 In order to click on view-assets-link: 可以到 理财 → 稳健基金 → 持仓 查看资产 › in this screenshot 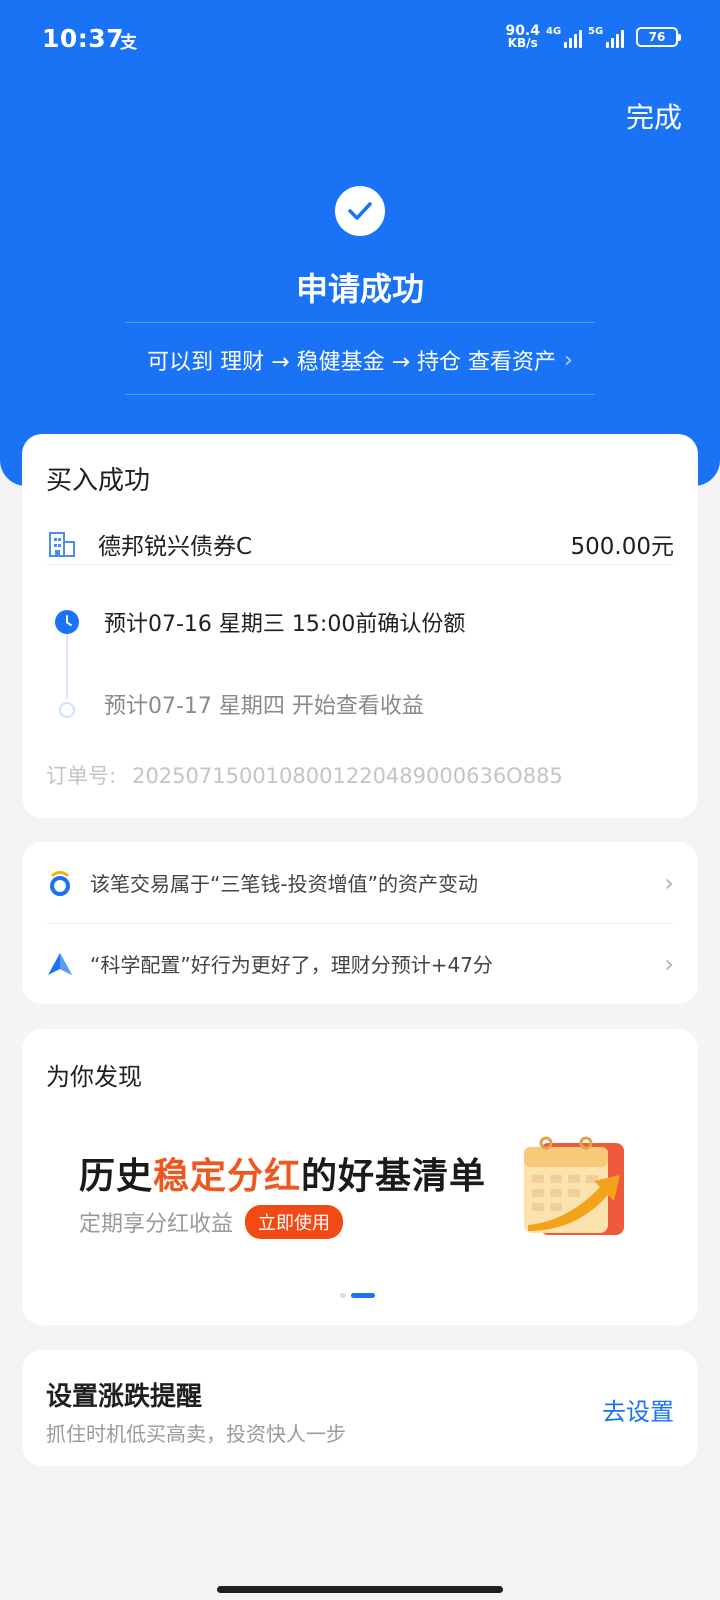, I will do `click(360, 360)`.